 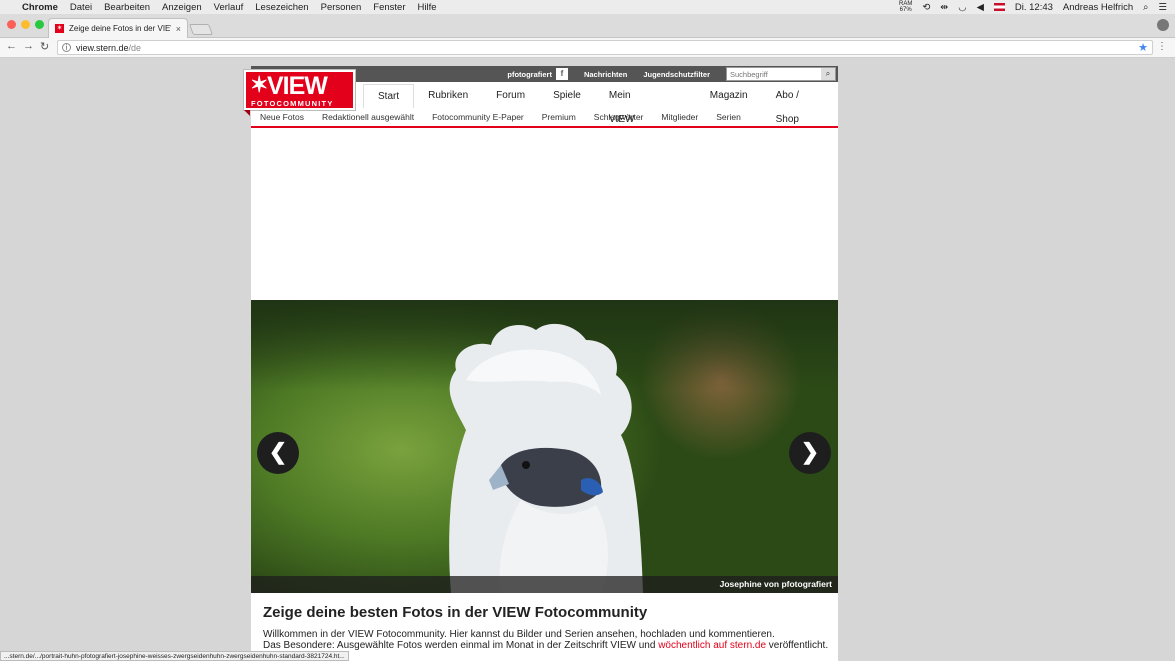 I want to click on close-window-button, so click(x=11, y=24).